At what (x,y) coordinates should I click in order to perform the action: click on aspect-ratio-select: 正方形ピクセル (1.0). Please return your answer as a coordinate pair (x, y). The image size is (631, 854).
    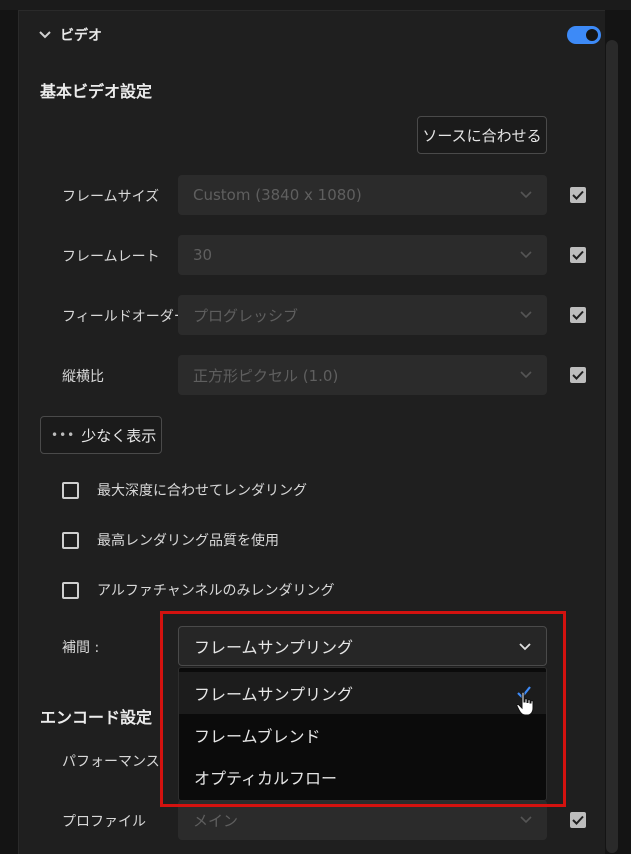
    Looking at the image, I should click on (362, 375).